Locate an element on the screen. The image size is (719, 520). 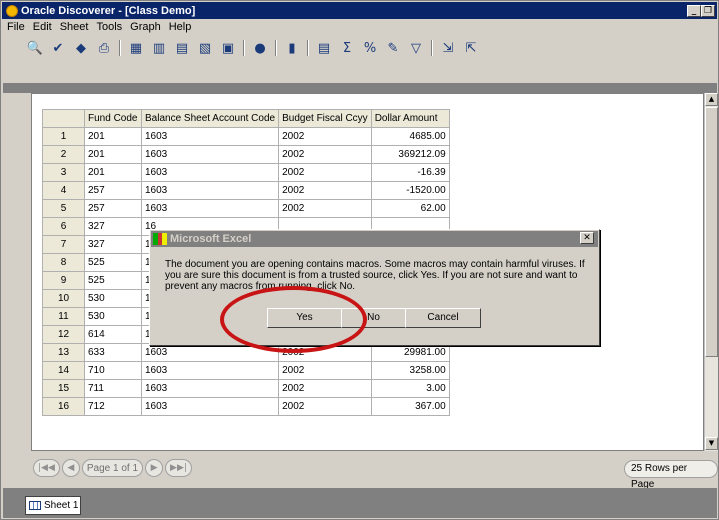
restore-icon: ❐ is located at coordinates (708, 10).